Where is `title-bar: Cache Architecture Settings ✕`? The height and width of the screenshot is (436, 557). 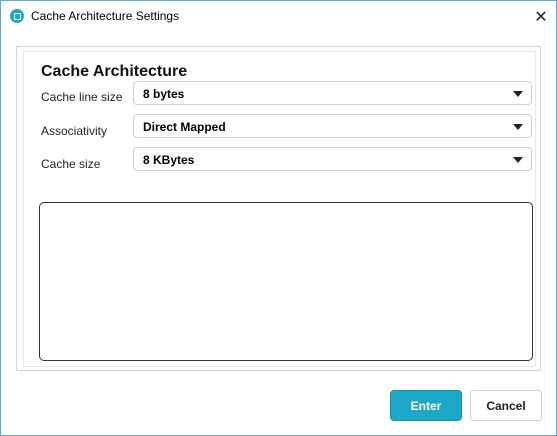 title-bar: Cache Architecture Settings ✕ is located at coordinates (278, 16).